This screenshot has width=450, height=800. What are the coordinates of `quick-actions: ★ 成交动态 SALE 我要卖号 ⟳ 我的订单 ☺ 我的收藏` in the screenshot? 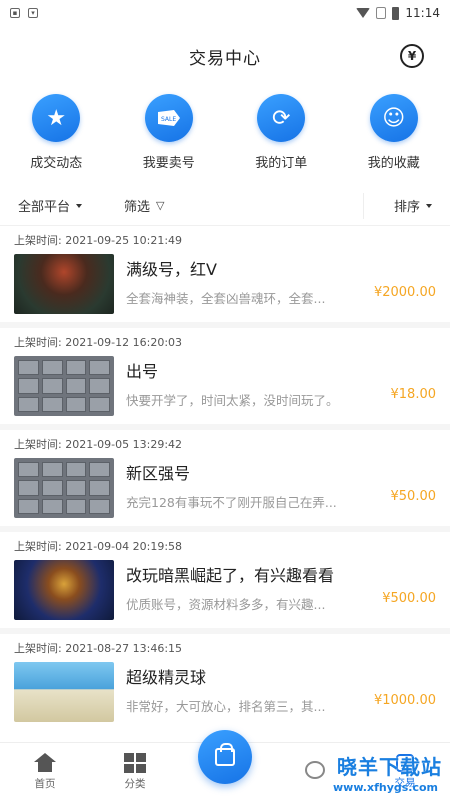 It's located at (225, 136).